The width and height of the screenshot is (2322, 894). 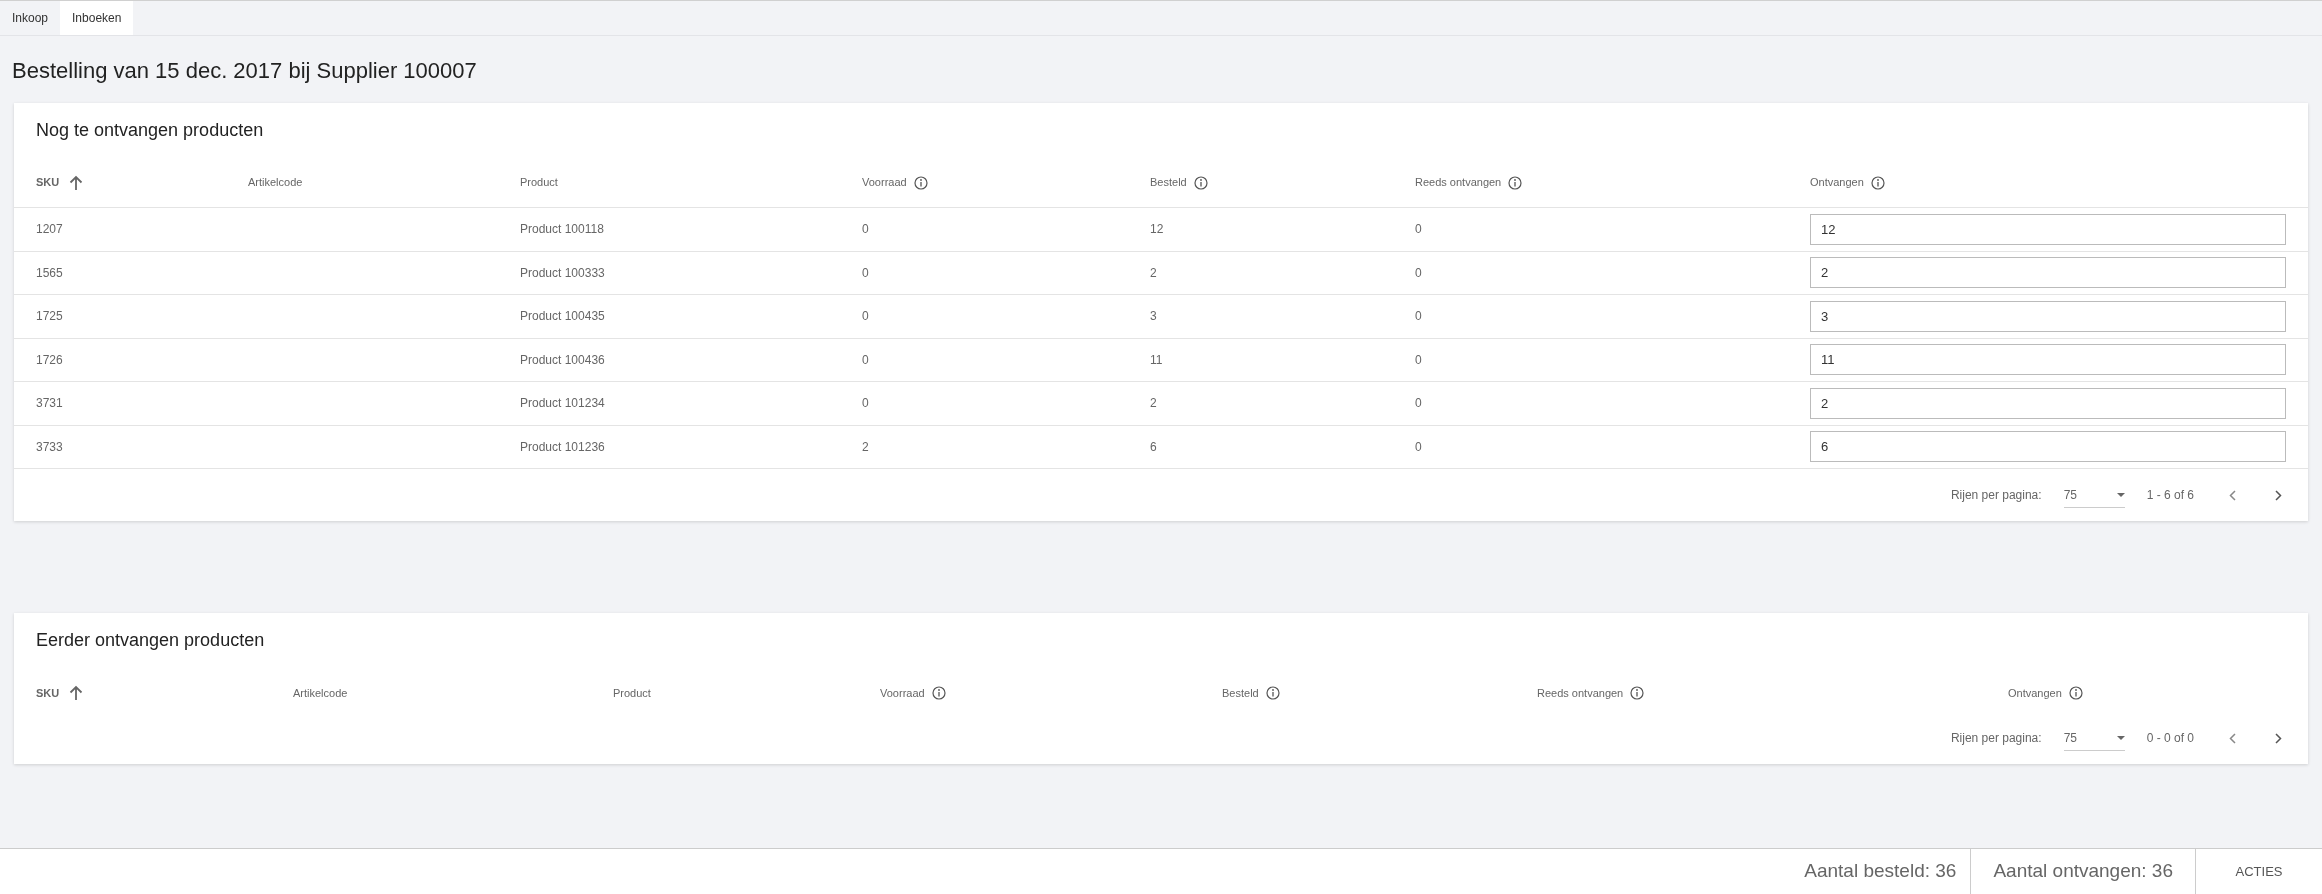 I want to click on table-cell-text: 11, so click(x=1157, y=360).